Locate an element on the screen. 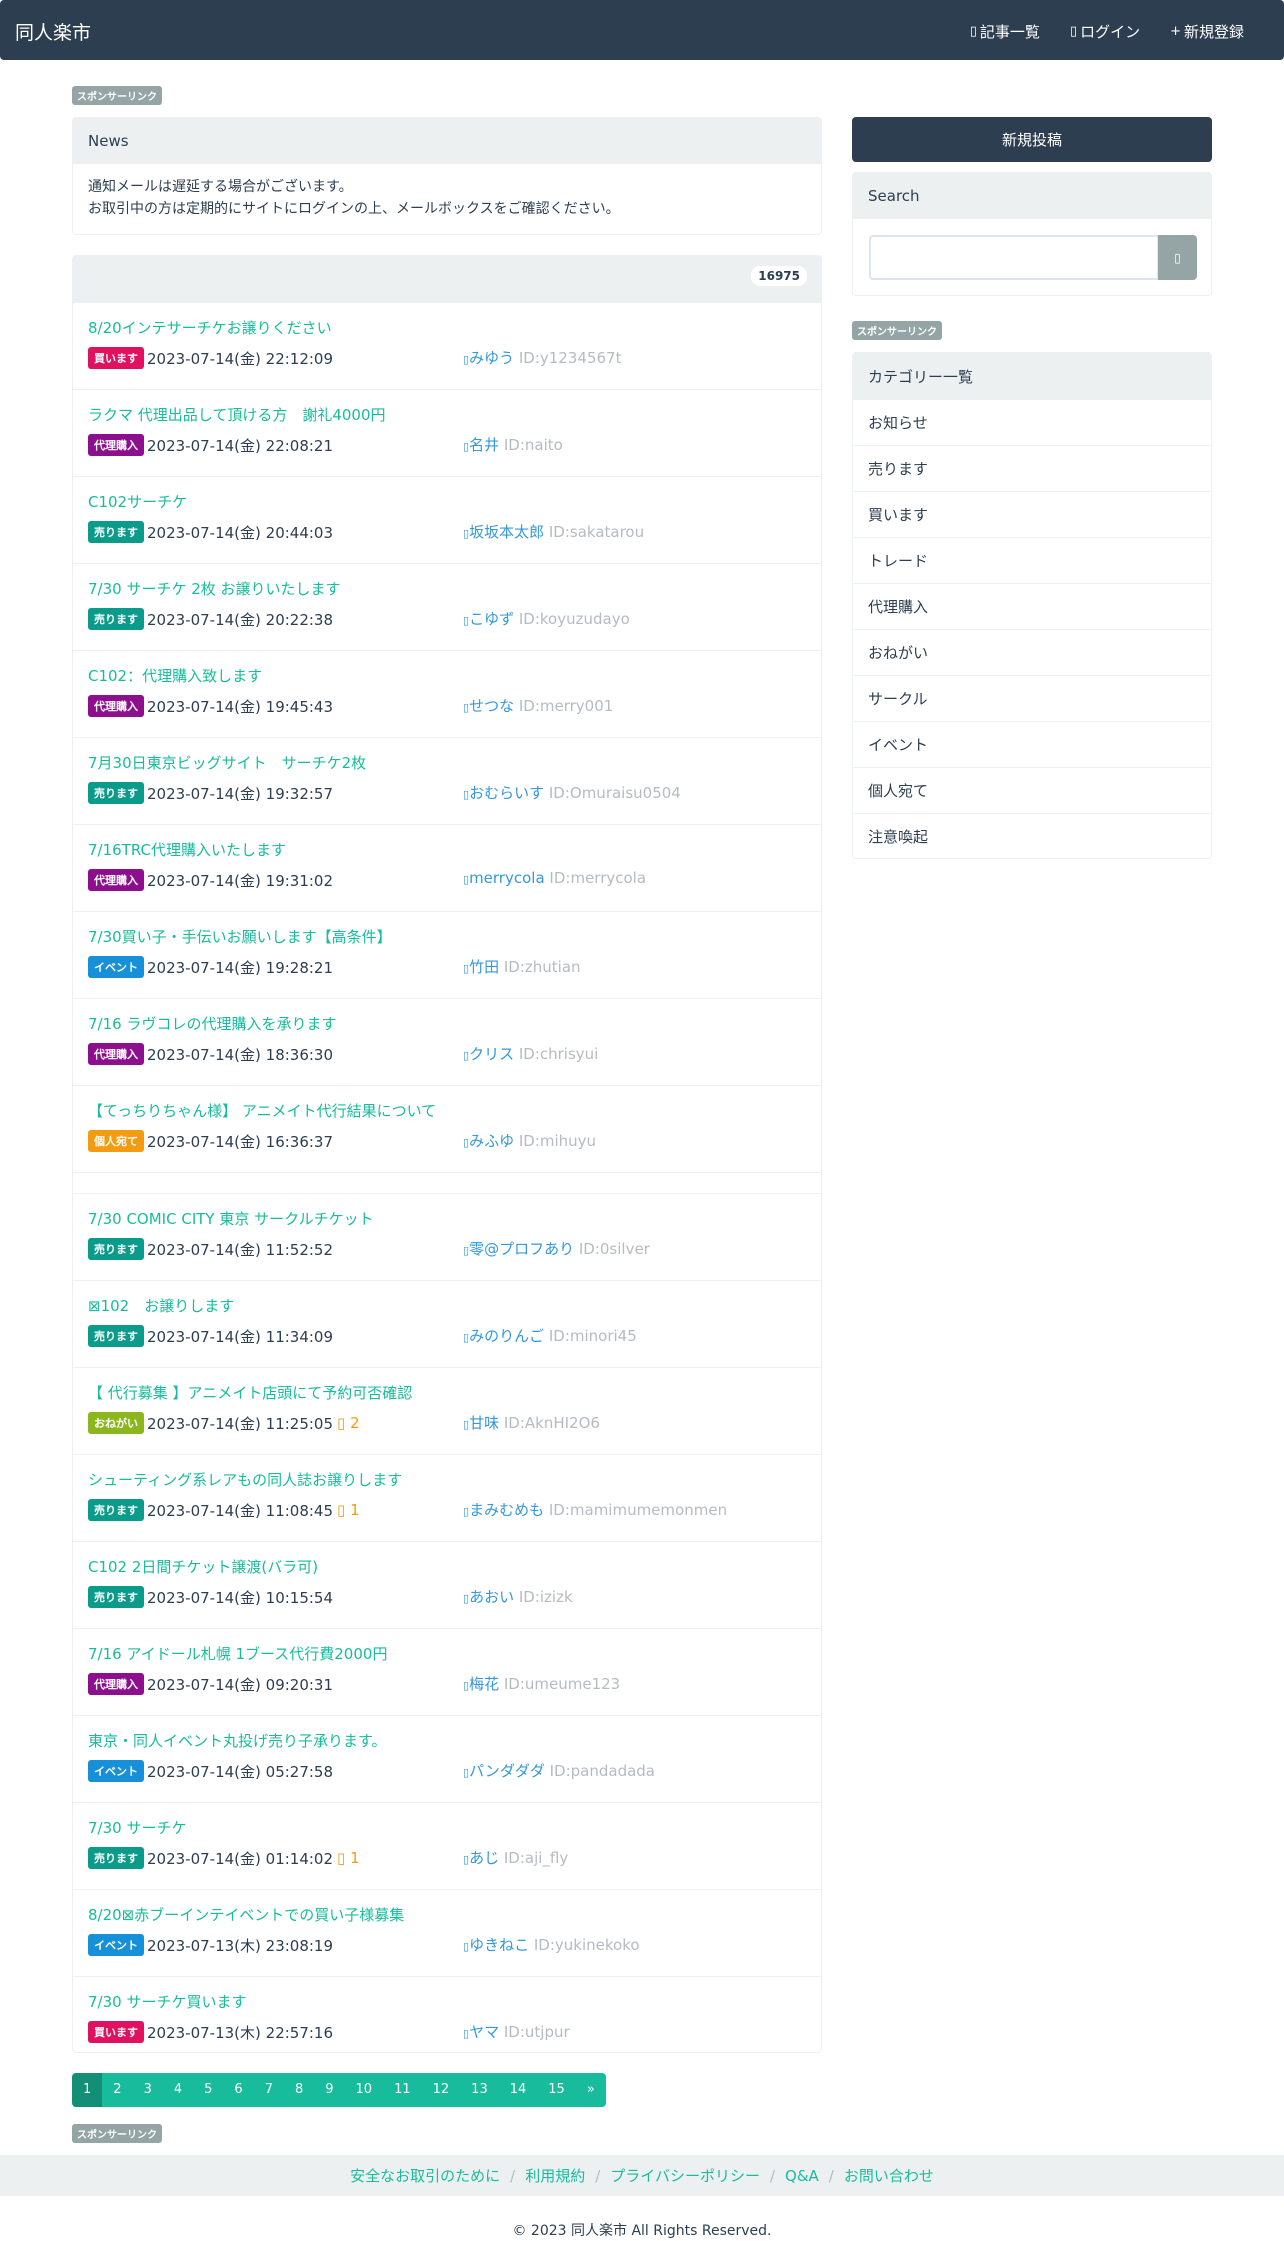 The height and width of the screenshot is (2241, 1284). post-title-link: シューティング系レアもの同人誌お譲りします is located at coordinates (245, 1479).